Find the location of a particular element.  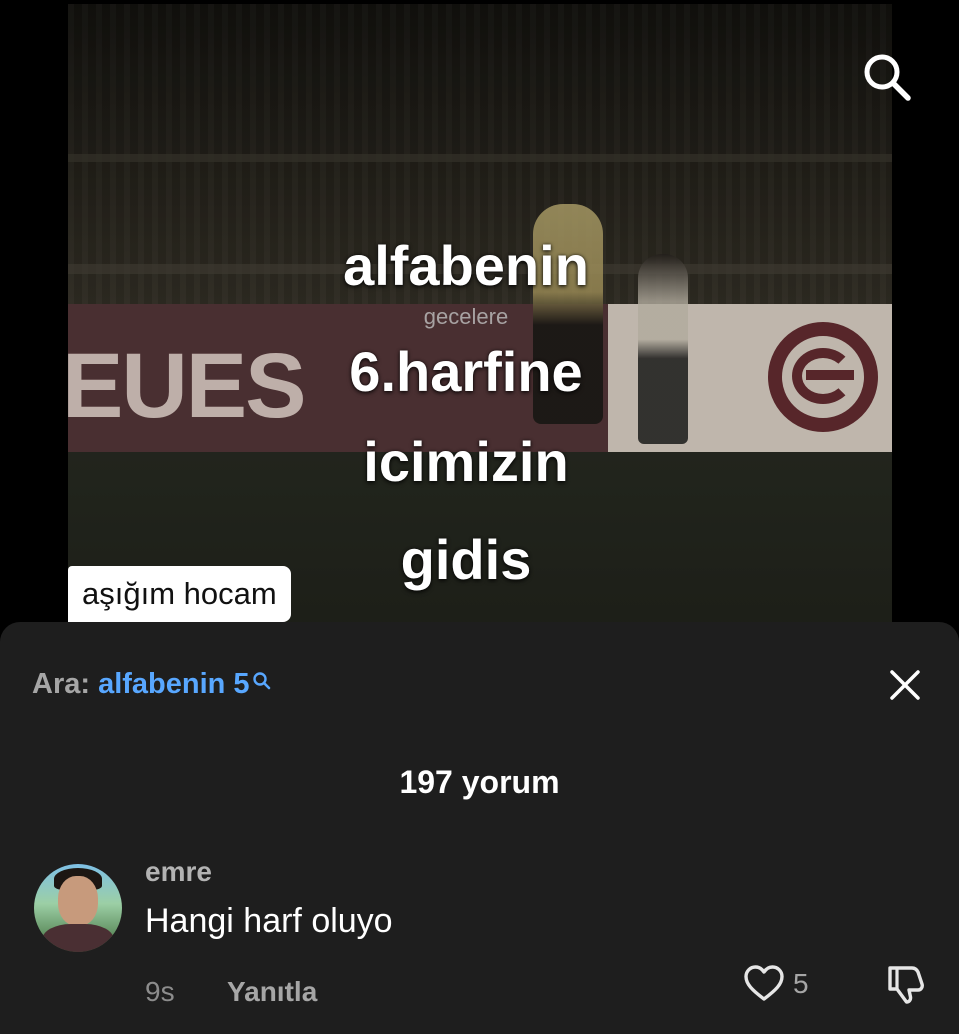

comment-text: Hangi harf oluyo is located at coordinates (269, 921).